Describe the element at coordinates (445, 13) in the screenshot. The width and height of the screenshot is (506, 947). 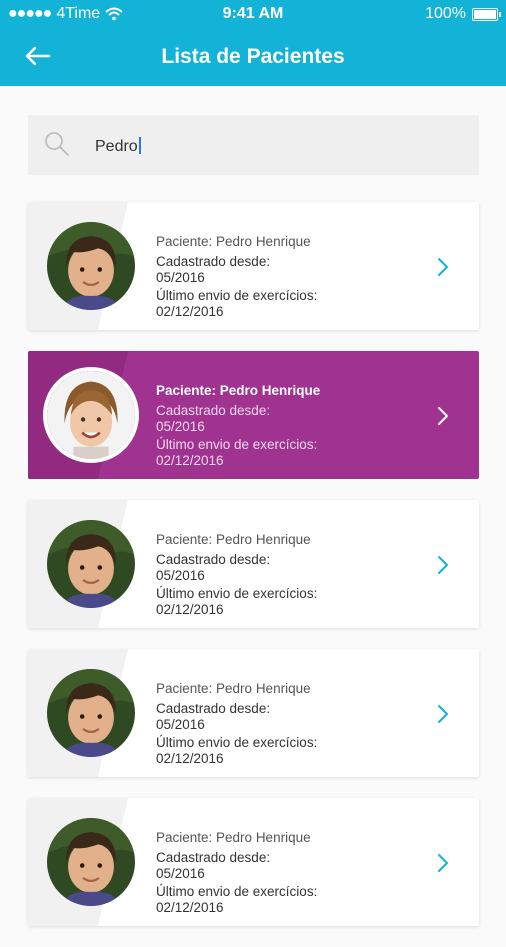
I see `battery-percentage: 100%` at that location.